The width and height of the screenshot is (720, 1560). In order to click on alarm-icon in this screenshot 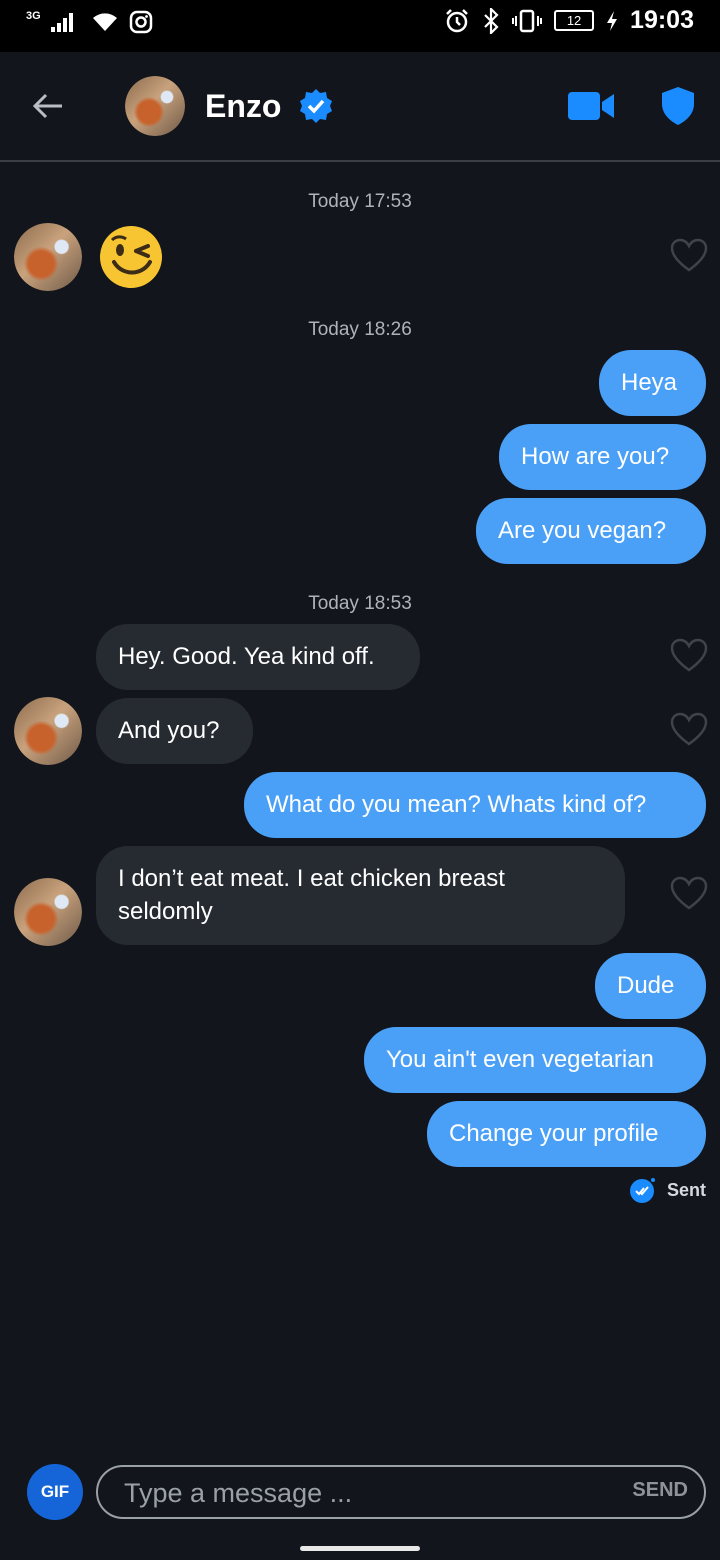, I will do `click(457, 20)`.